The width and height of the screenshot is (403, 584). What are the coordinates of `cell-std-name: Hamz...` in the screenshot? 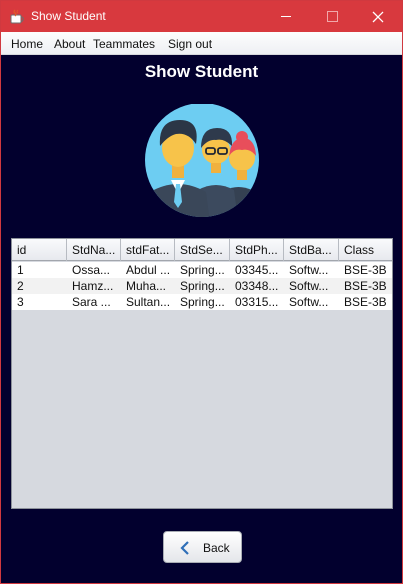 It's located at (93, 286).